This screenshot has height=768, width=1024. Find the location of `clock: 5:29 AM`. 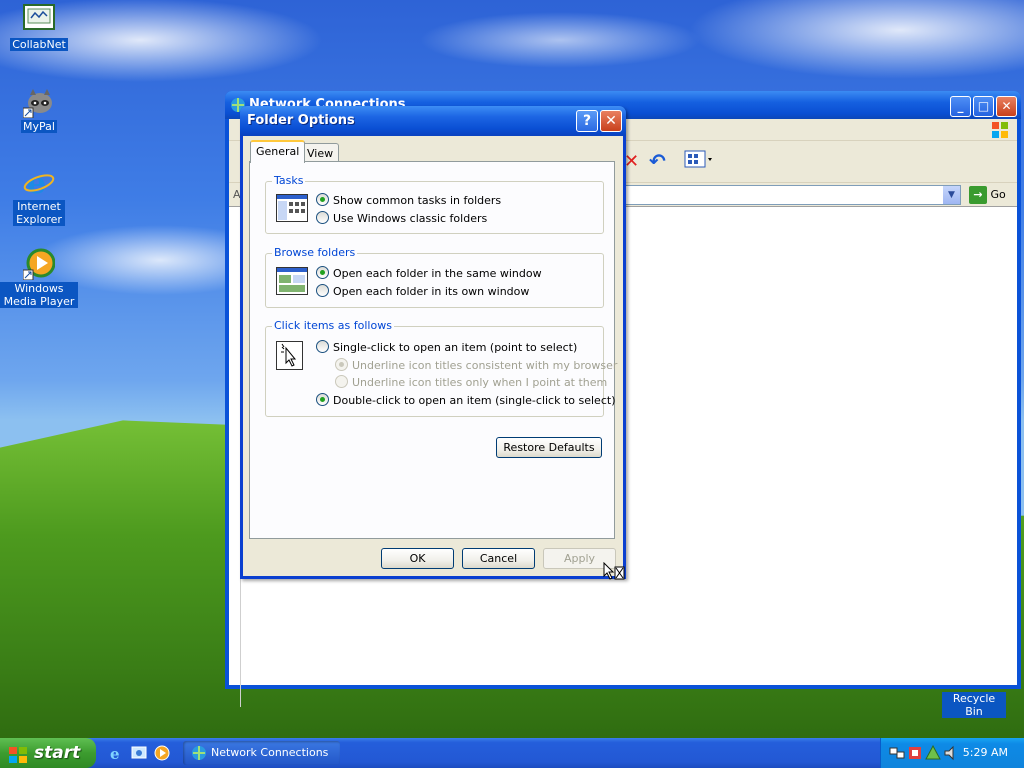

clock: 5:29 AM is located at coordinates (985, 752).